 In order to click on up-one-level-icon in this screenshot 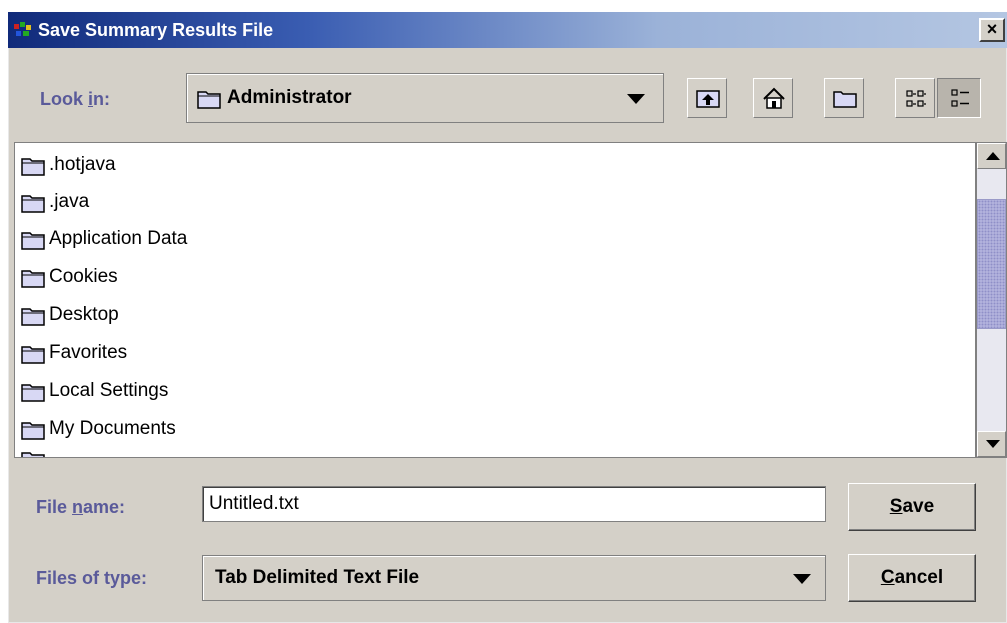, I will do `click(708, 99)`.